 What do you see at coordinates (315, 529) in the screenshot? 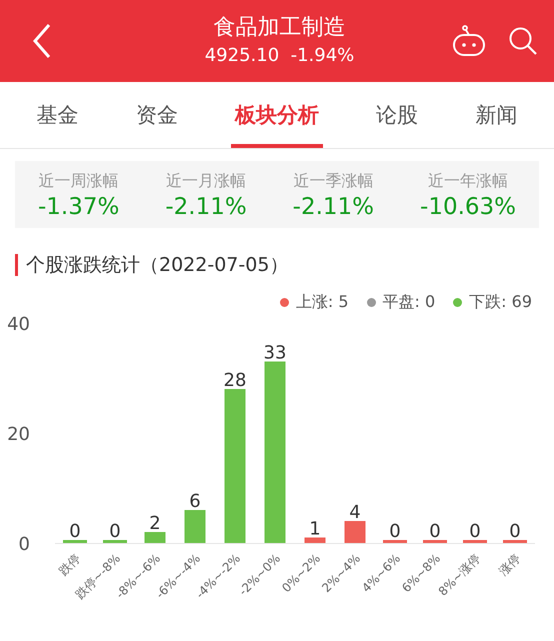
I see `value-label: 1` at bounding box center [315, 529].